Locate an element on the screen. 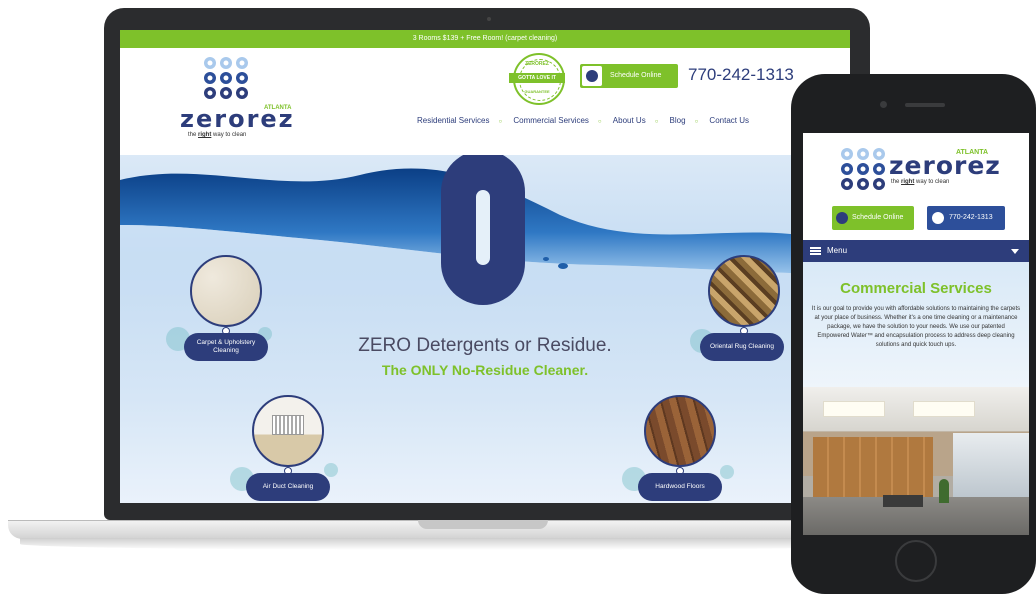  guarantee-badge: ZEROREZ GOTTA LOVE IT GUARANTEE is located at coordinates (537, 79).